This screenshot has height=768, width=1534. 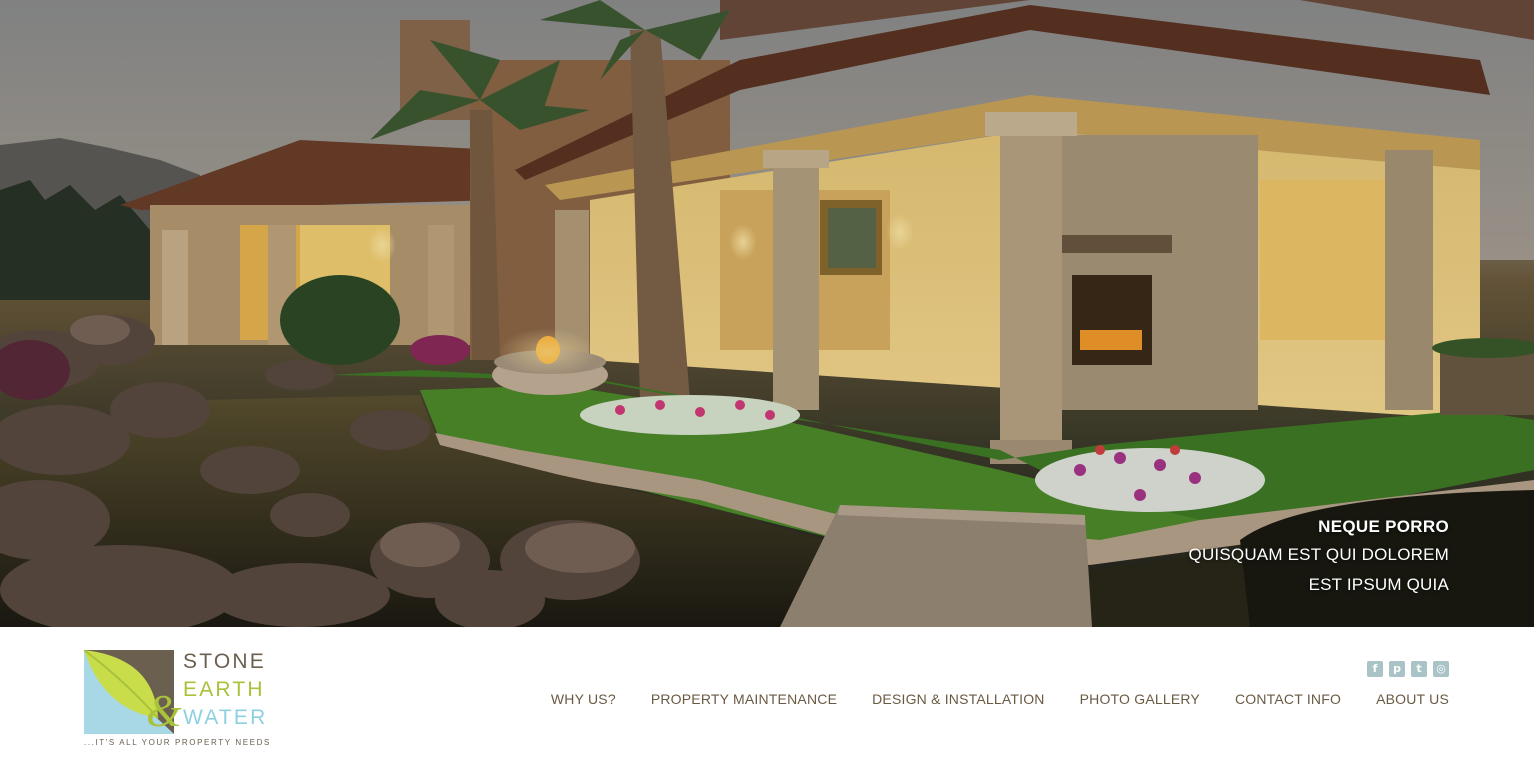 I want to click on facebook-icon: f, so click(x=1375, y=669).